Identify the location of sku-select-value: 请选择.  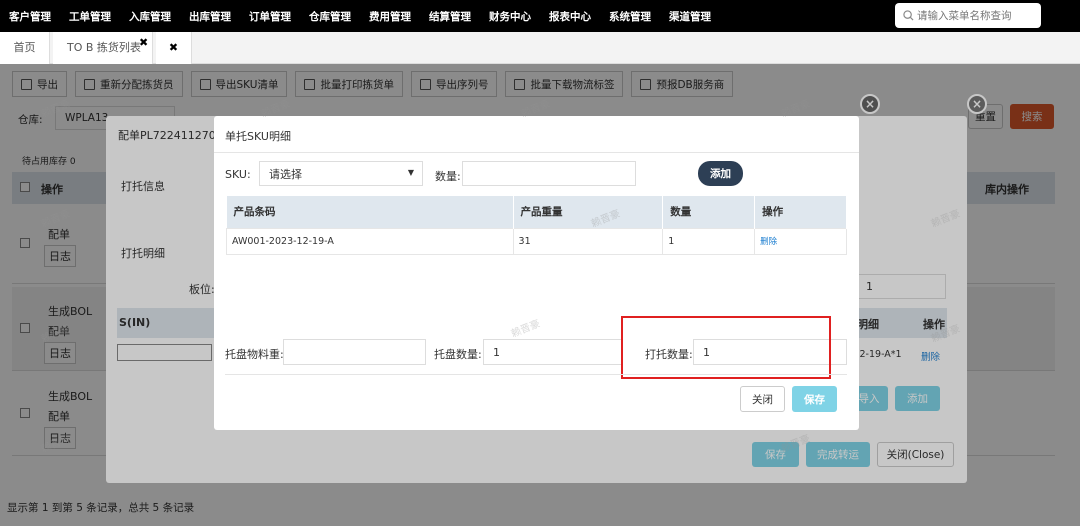
(285, 174).